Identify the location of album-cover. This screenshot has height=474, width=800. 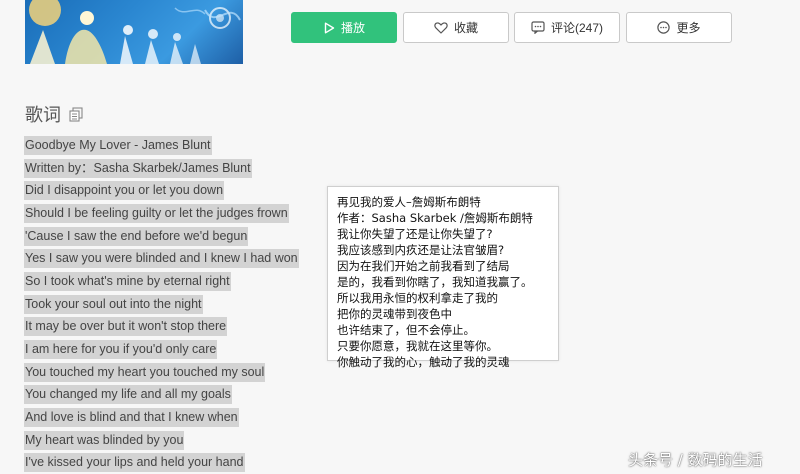
(134, 32).